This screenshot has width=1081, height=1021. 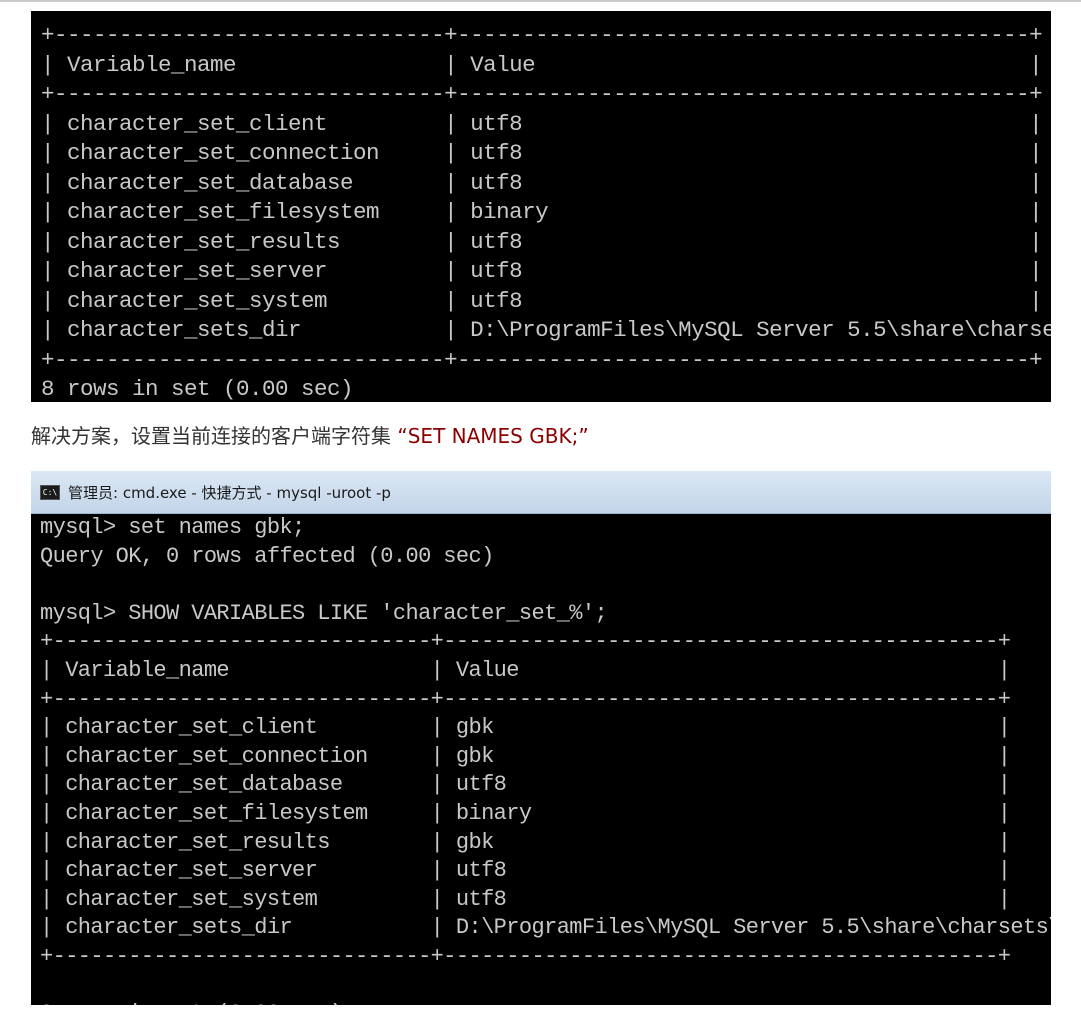 What do you see at coordinates (525, 842) in the screenshot?
I see `console-line: | character_set_results | gbk |` at bounding box center [525, 842].